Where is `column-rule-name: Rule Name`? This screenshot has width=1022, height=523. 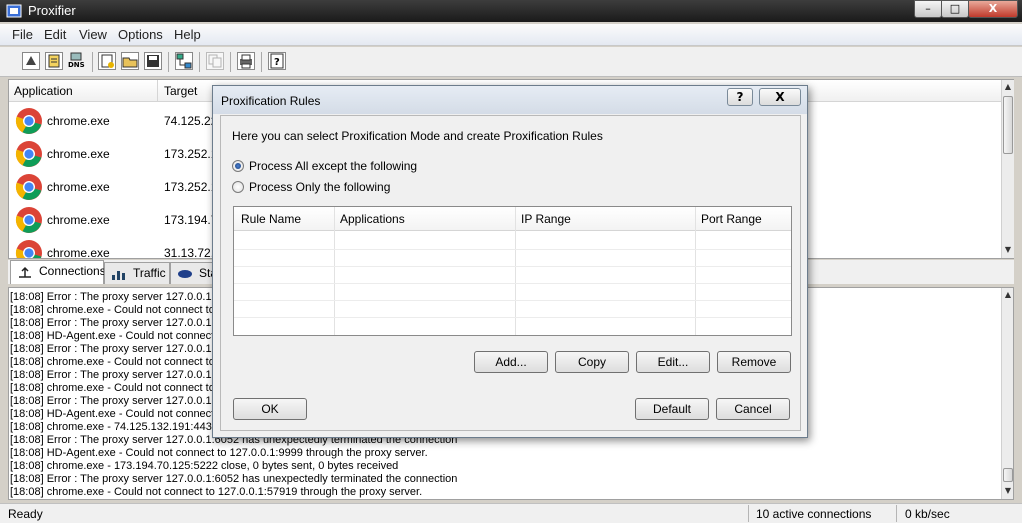
column-rule-name: Rule Name is located at coordinates (271, 219).